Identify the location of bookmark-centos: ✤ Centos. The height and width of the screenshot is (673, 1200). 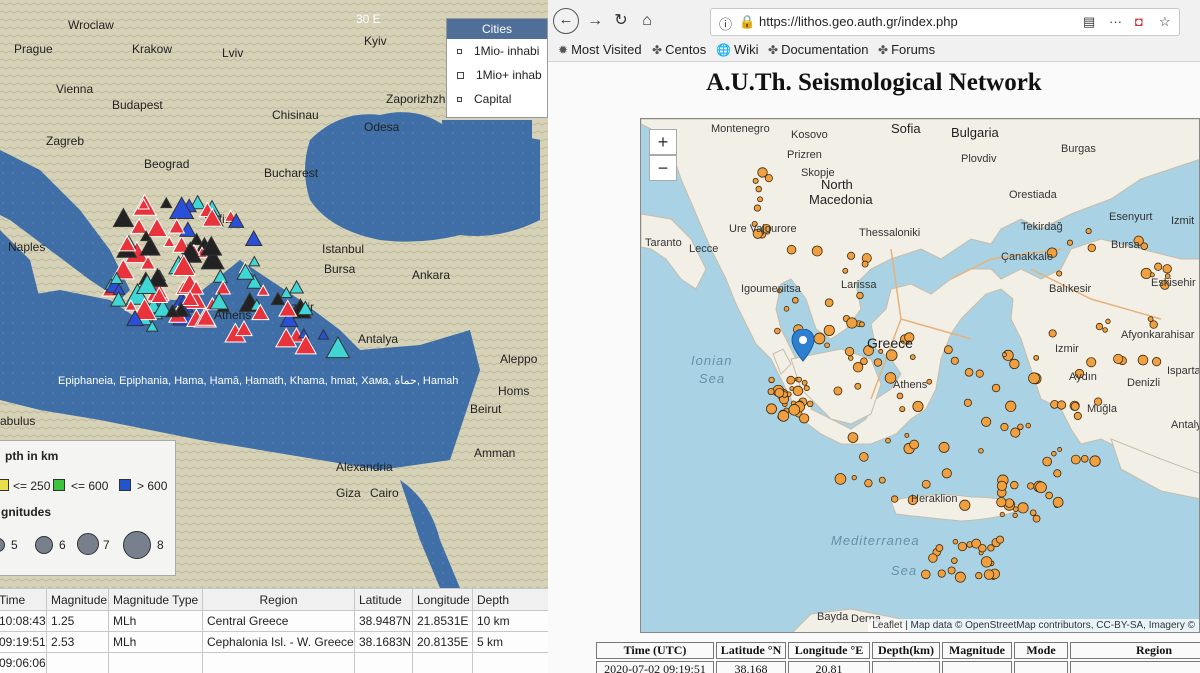
(679, 49).